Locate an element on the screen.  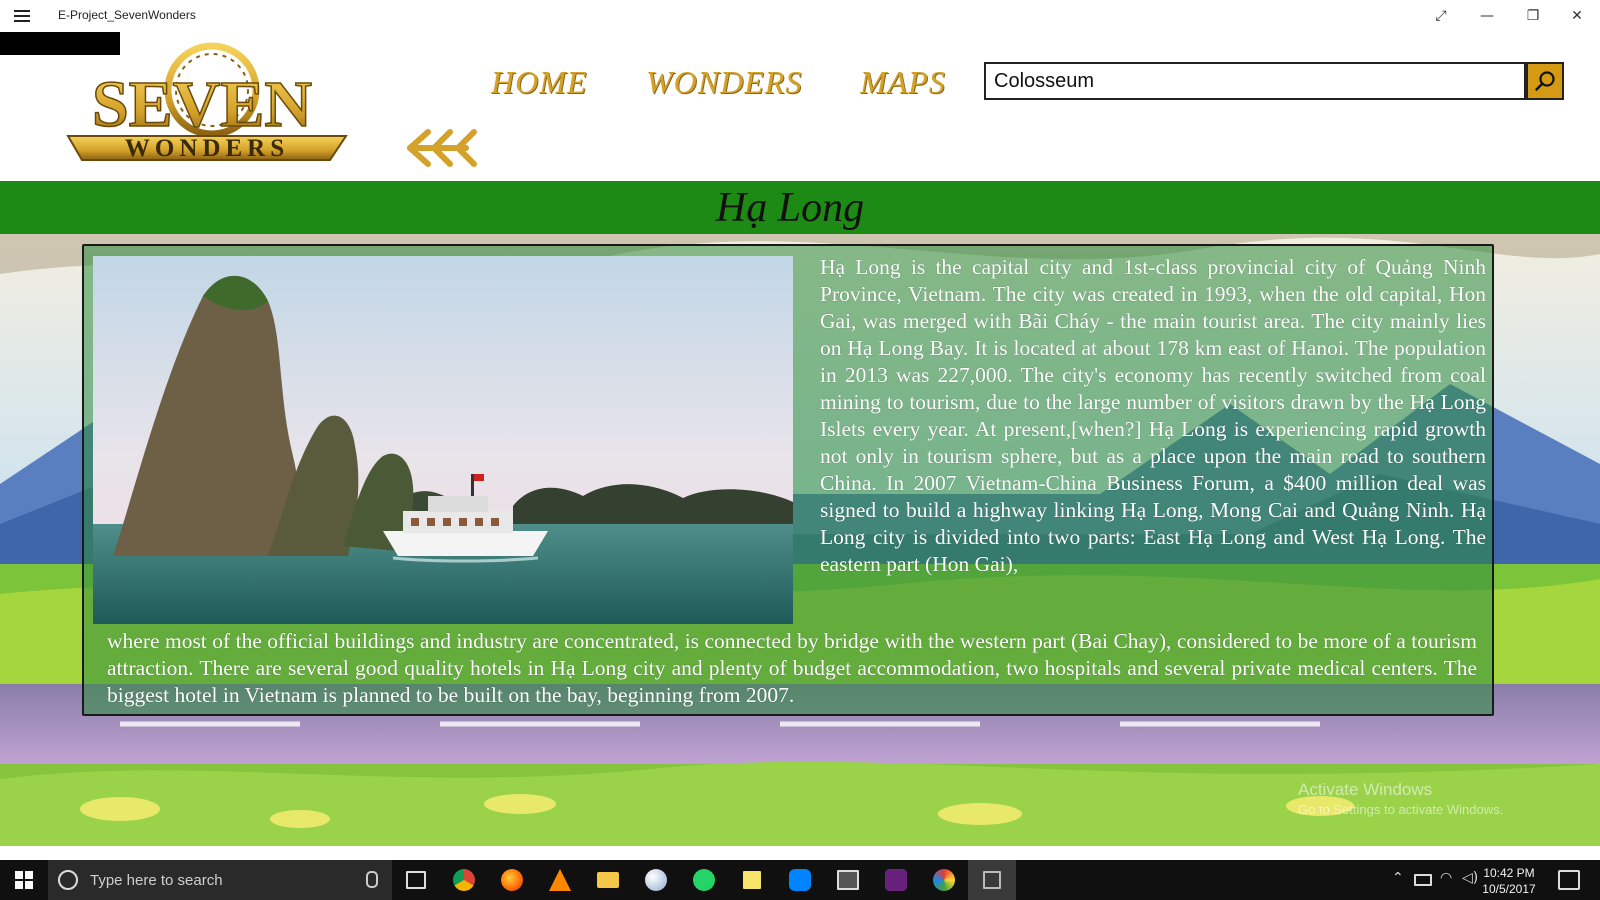
whatsapp-icon is located at coordinates (704, 880).